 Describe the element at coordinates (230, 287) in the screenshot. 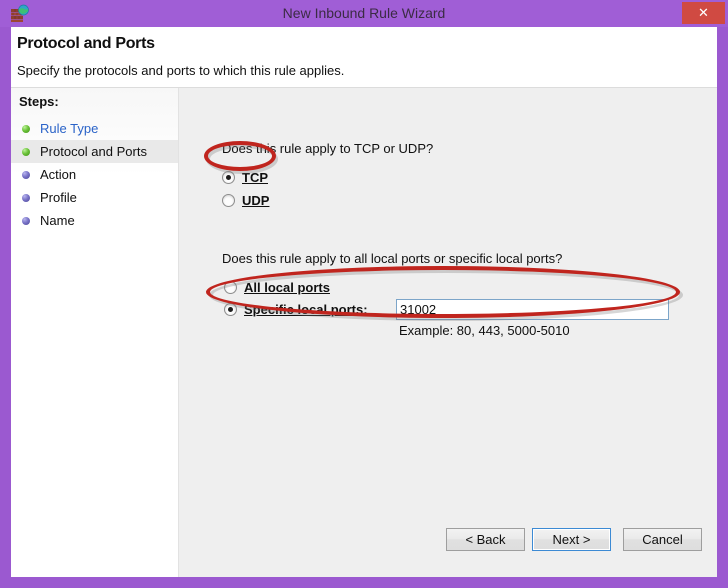

I see `radio-all-local-ports` at that location.